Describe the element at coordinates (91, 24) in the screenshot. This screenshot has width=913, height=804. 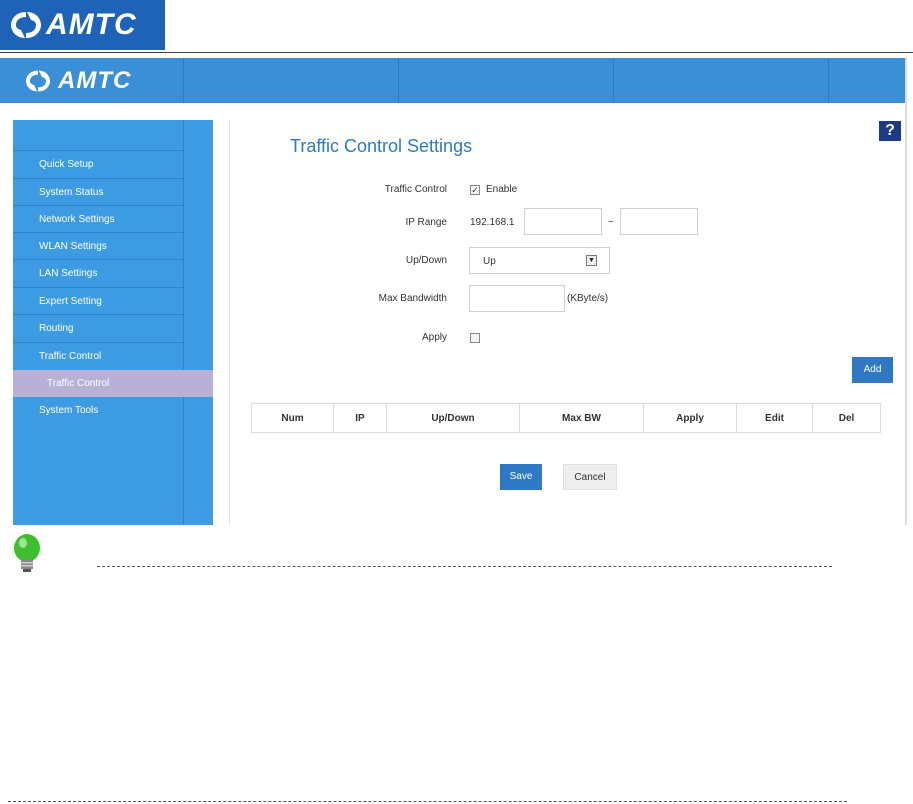
I see `doc-brand-text: AMTC` at that location.